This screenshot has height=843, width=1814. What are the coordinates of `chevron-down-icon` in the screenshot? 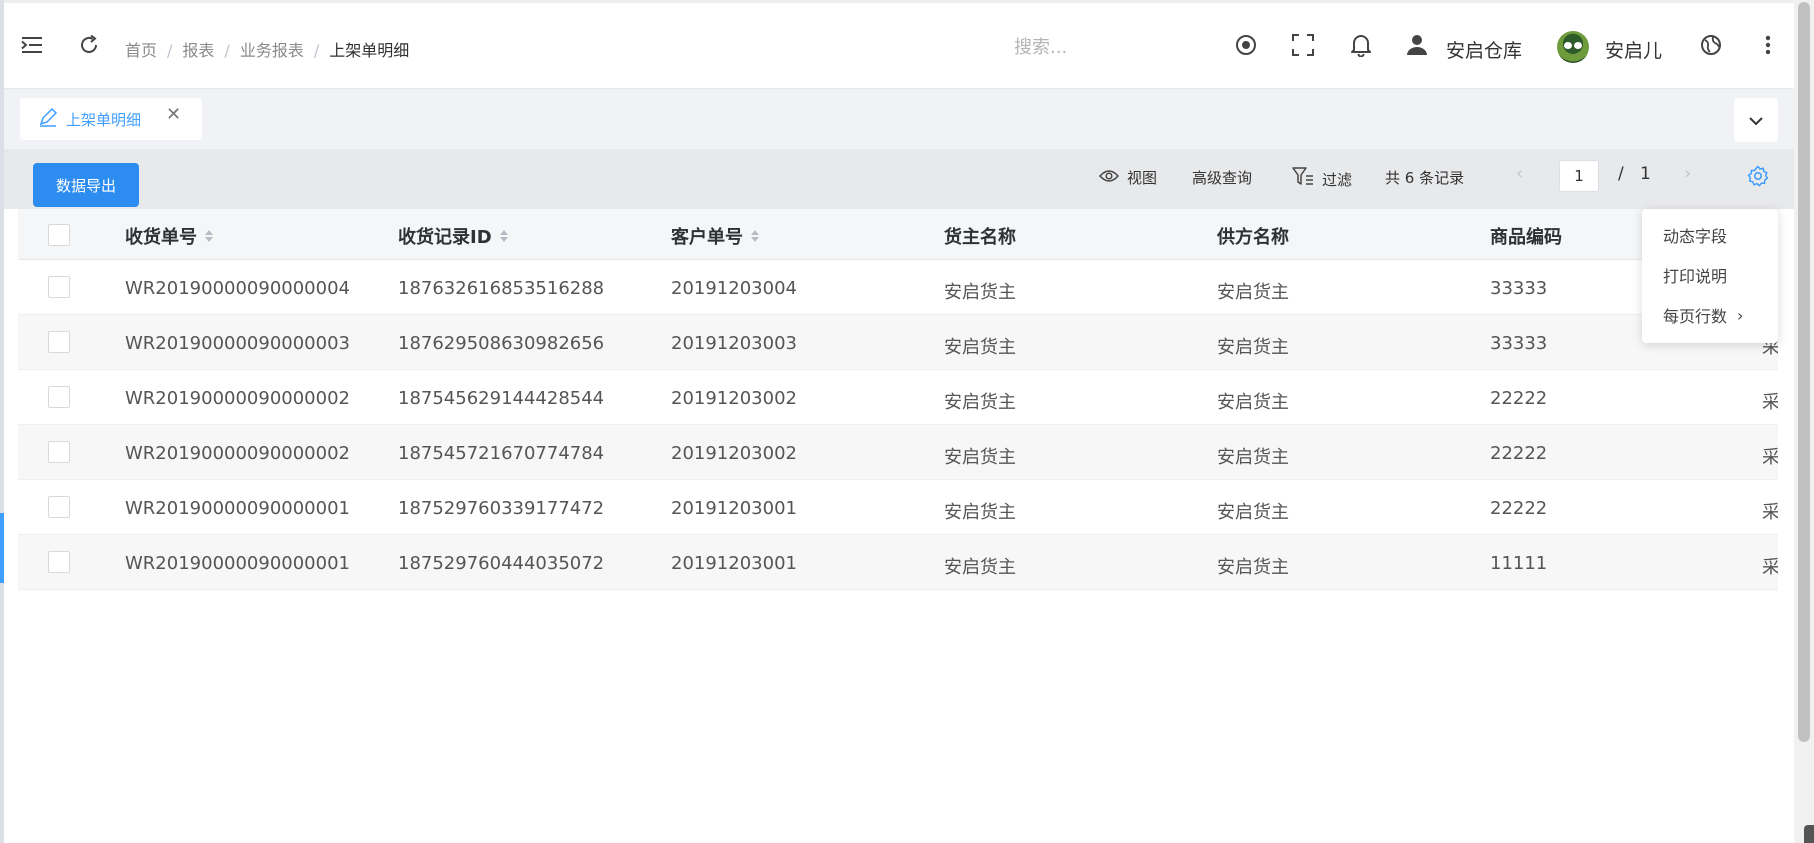 It's located at (1756, 120).